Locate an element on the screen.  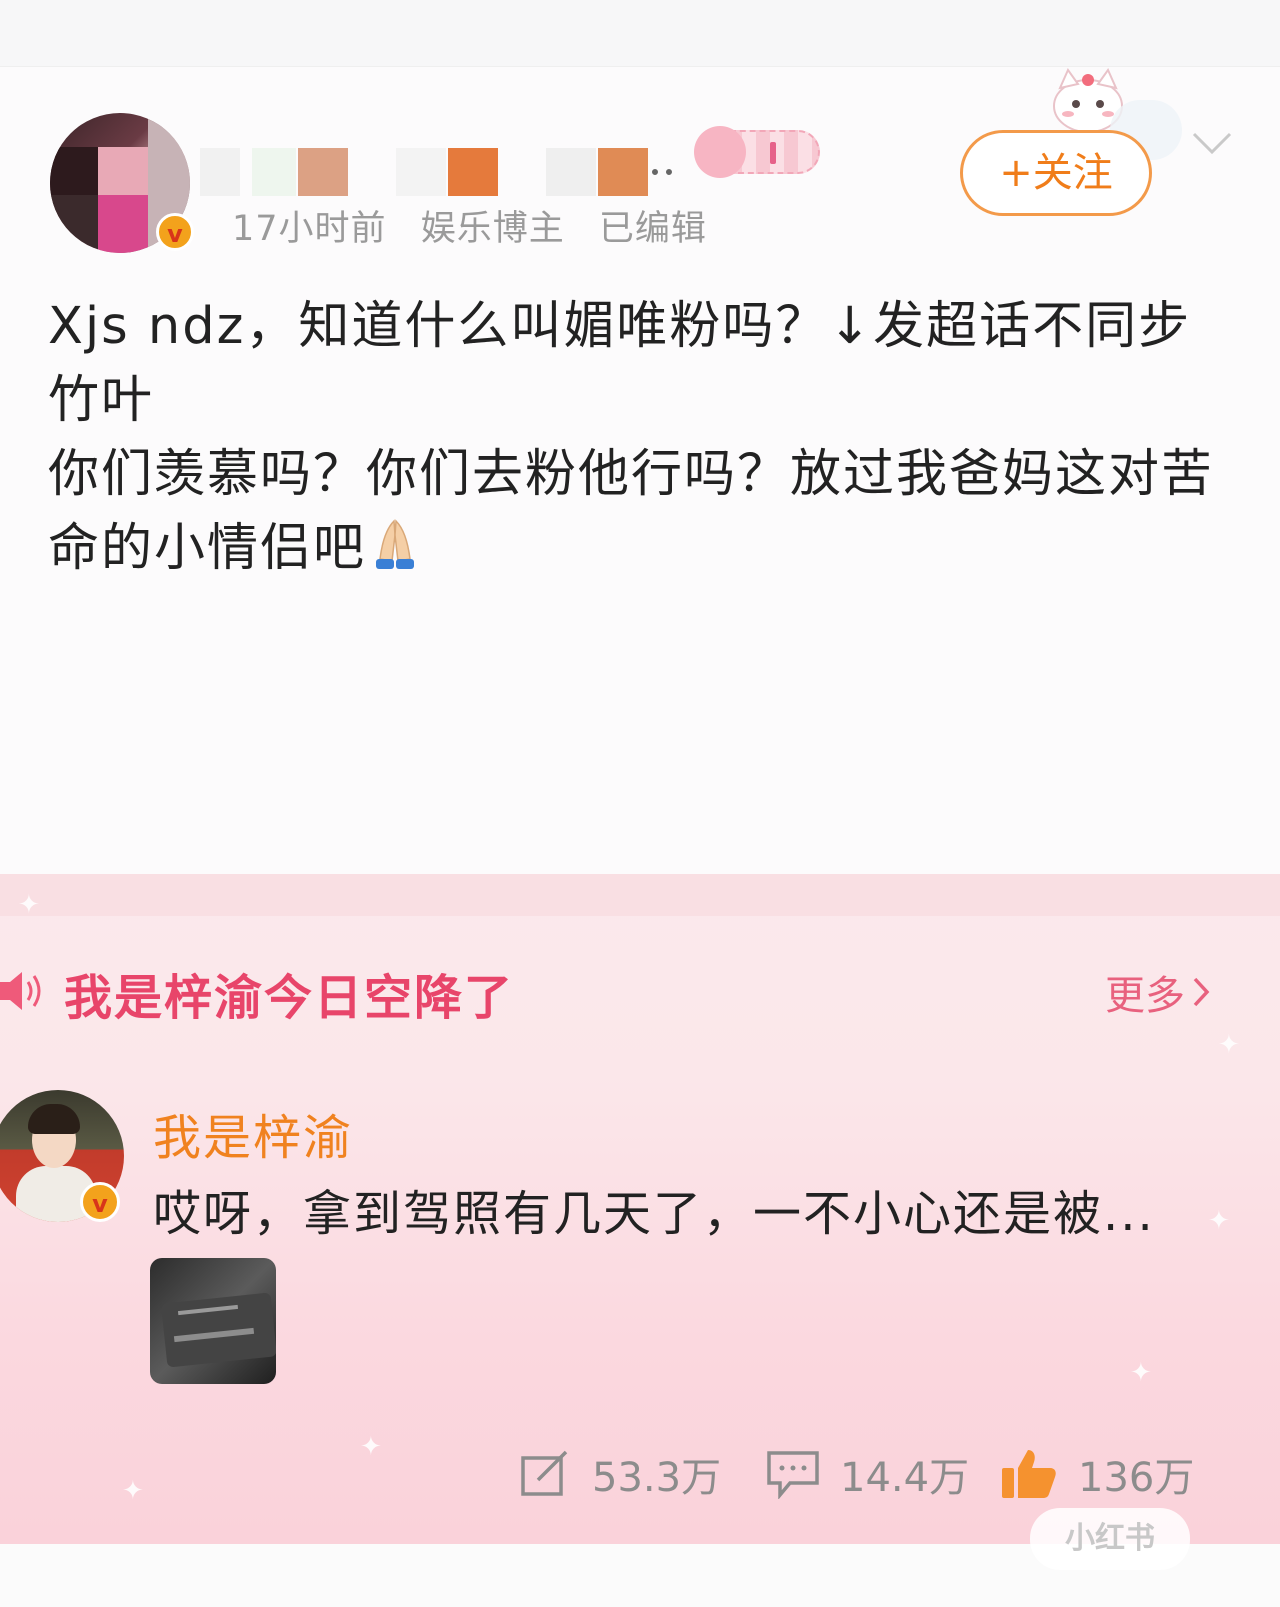
post-line-1: Xjs ndz，知道什么叫媚唯粉吗？↓发超话不同步竹叶 is located at coordinates (620, 363).